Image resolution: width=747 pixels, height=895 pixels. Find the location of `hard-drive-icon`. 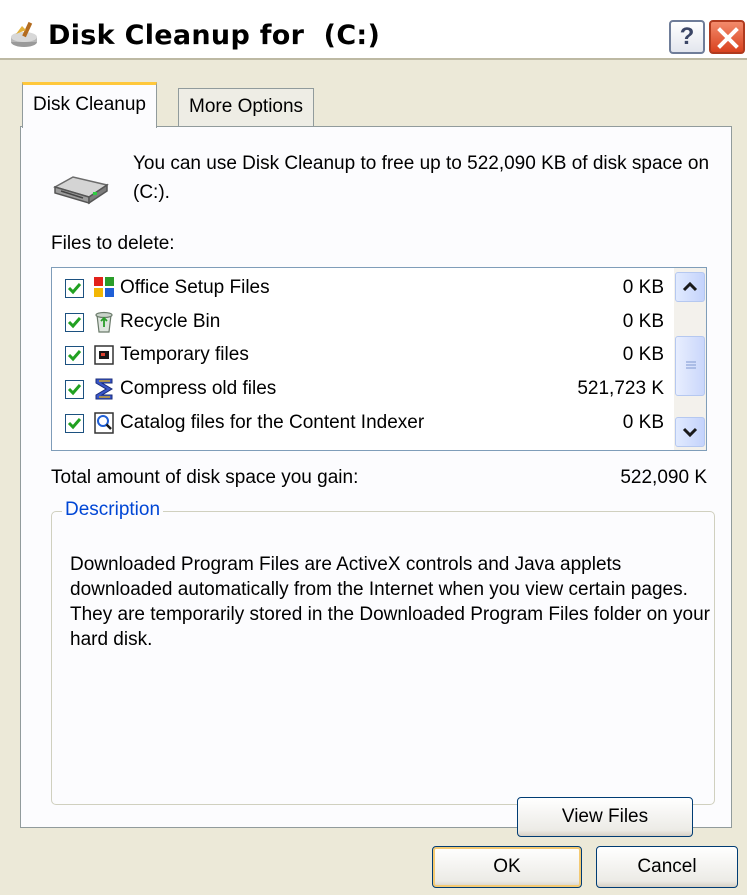

hard-drive-icon is located at coordinates (81, 190).